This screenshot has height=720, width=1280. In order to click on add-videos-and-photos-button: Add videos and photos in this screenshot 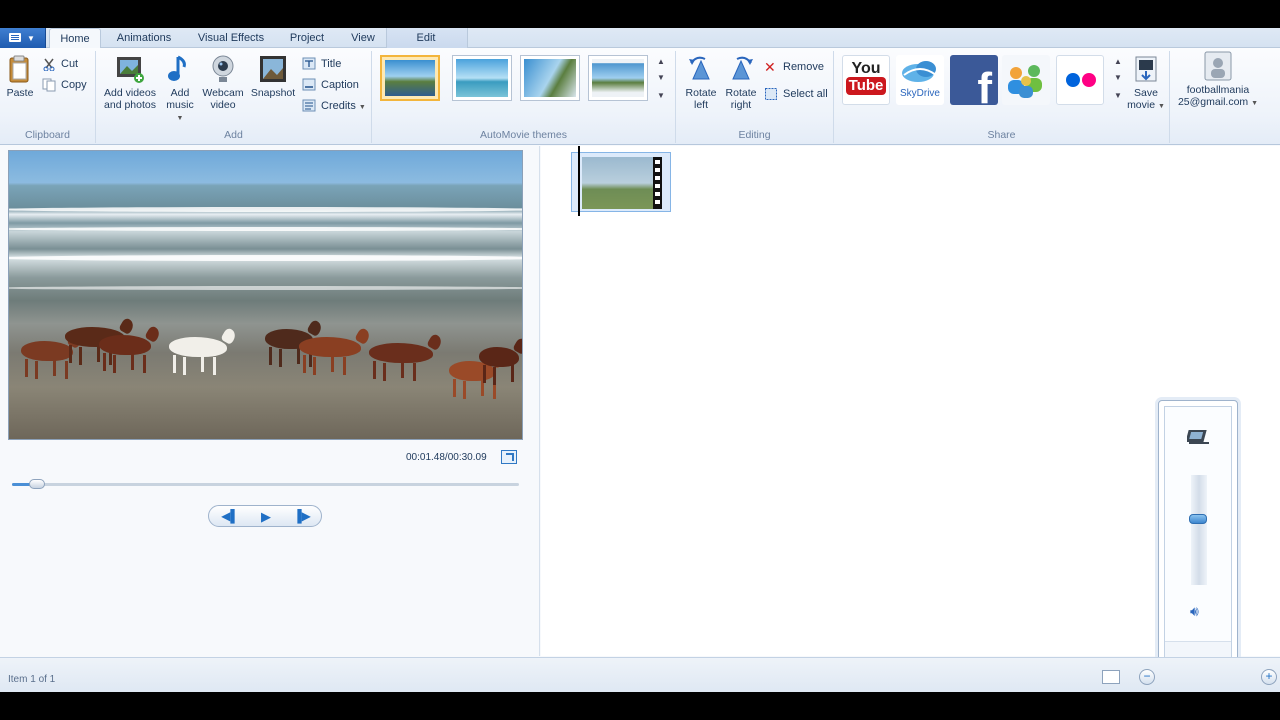, I will do `click(130, 82)`.